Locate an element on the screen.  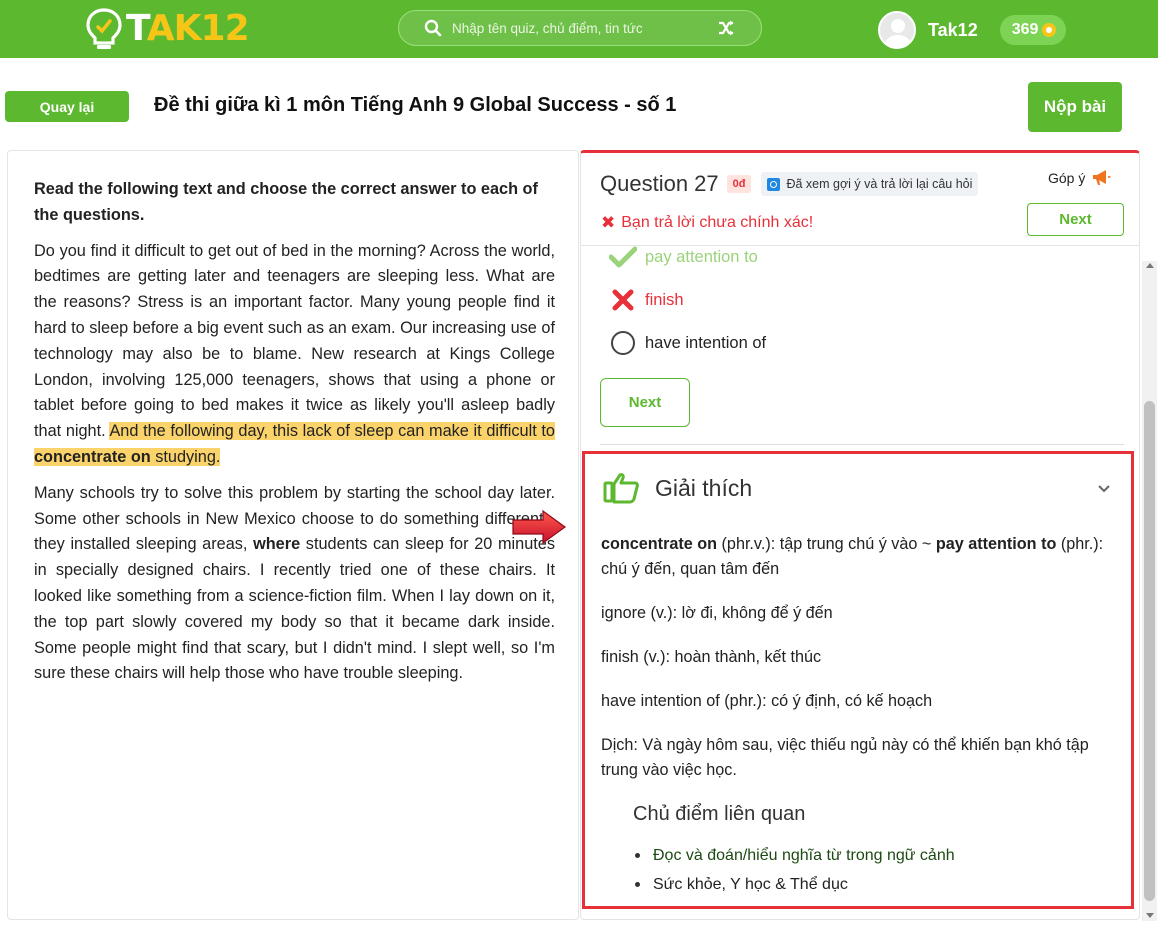
explanation-header: Giải thích is located at coordinates (677, 488).